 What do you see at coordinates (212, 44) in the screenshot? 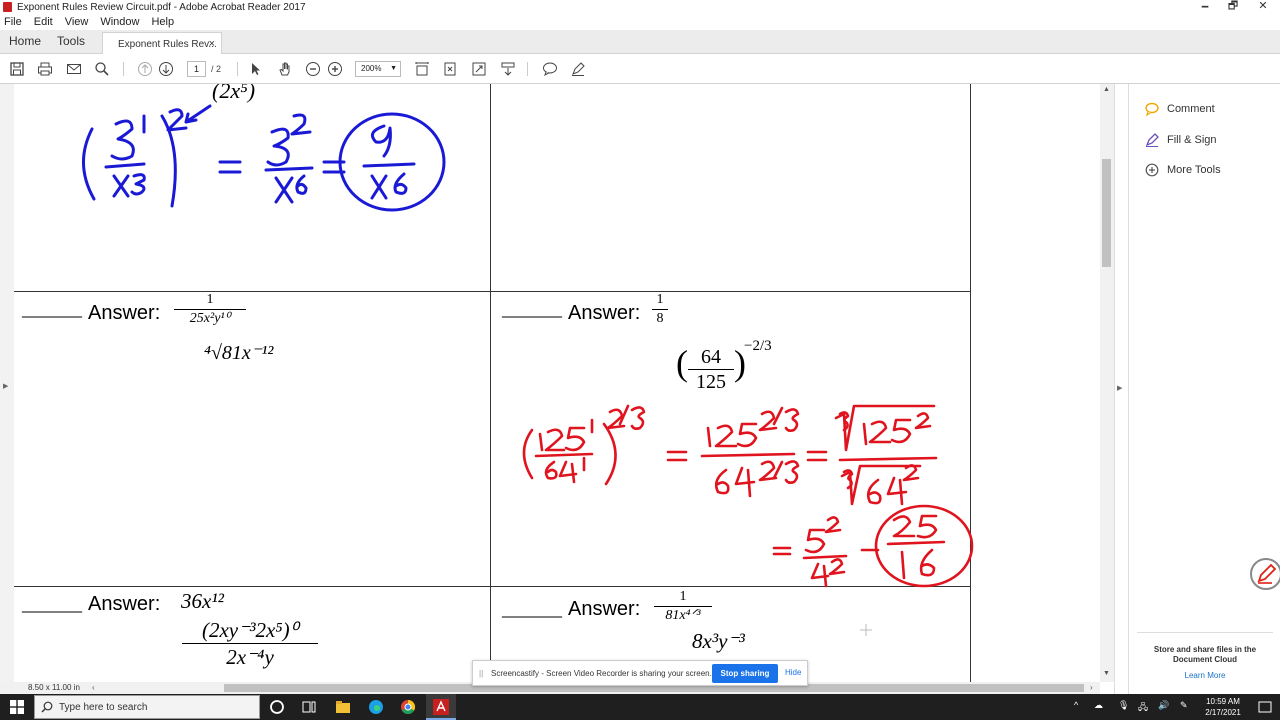
I see `close-tab-icon: ×` at bounding box center [212, 44].